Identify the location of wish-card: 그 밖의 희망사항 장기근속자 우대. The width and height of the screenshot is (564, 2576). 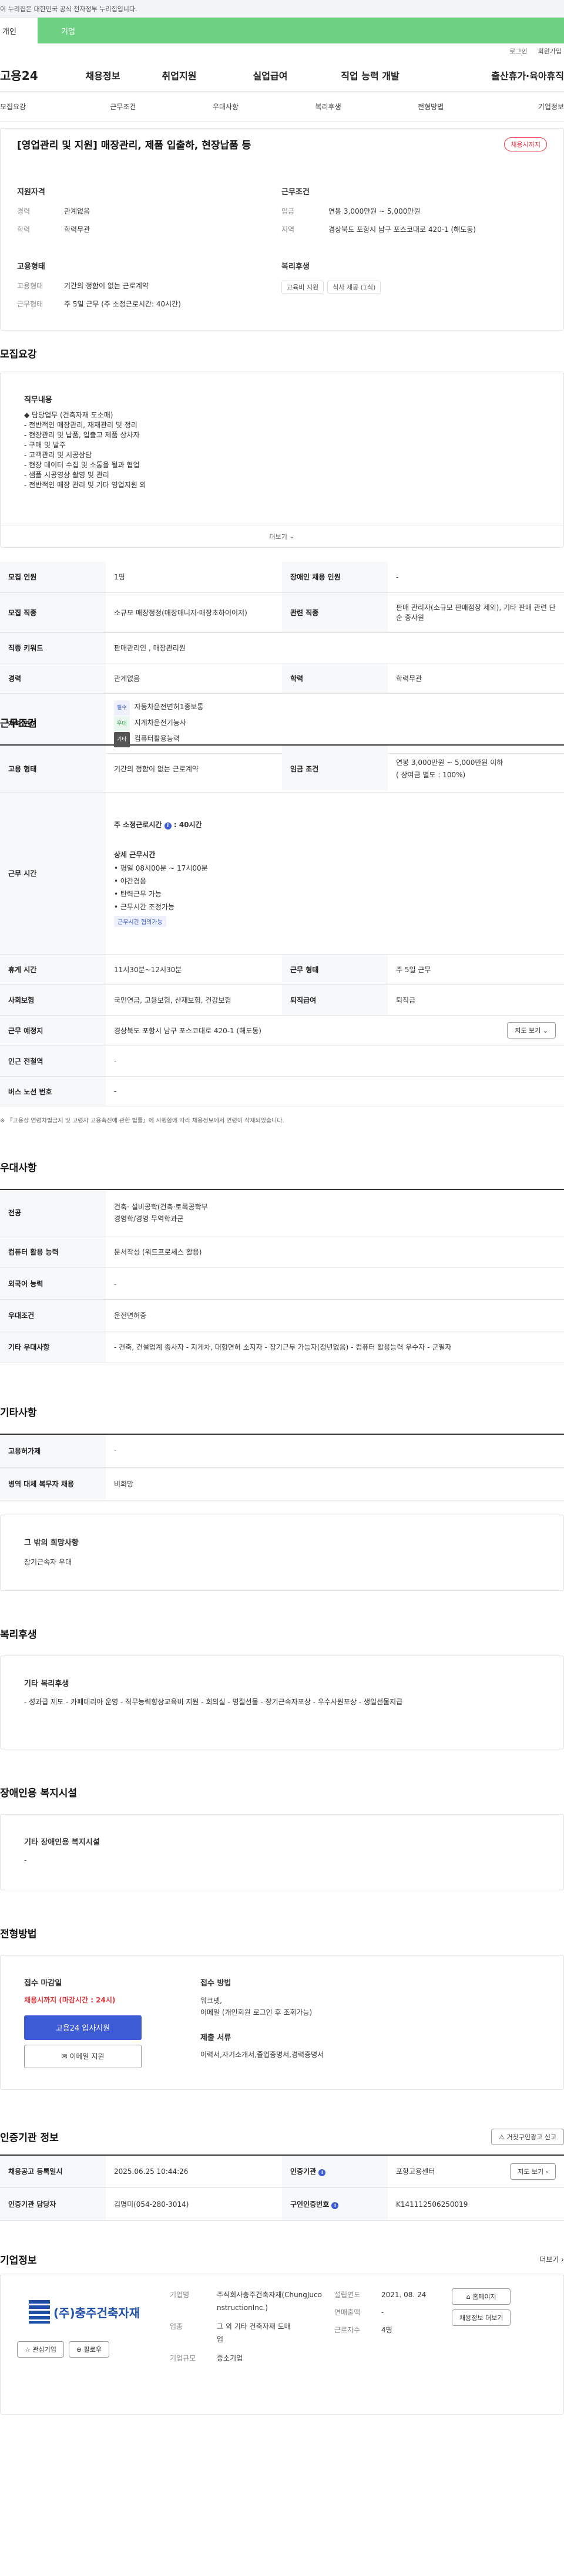
(282, 1552).